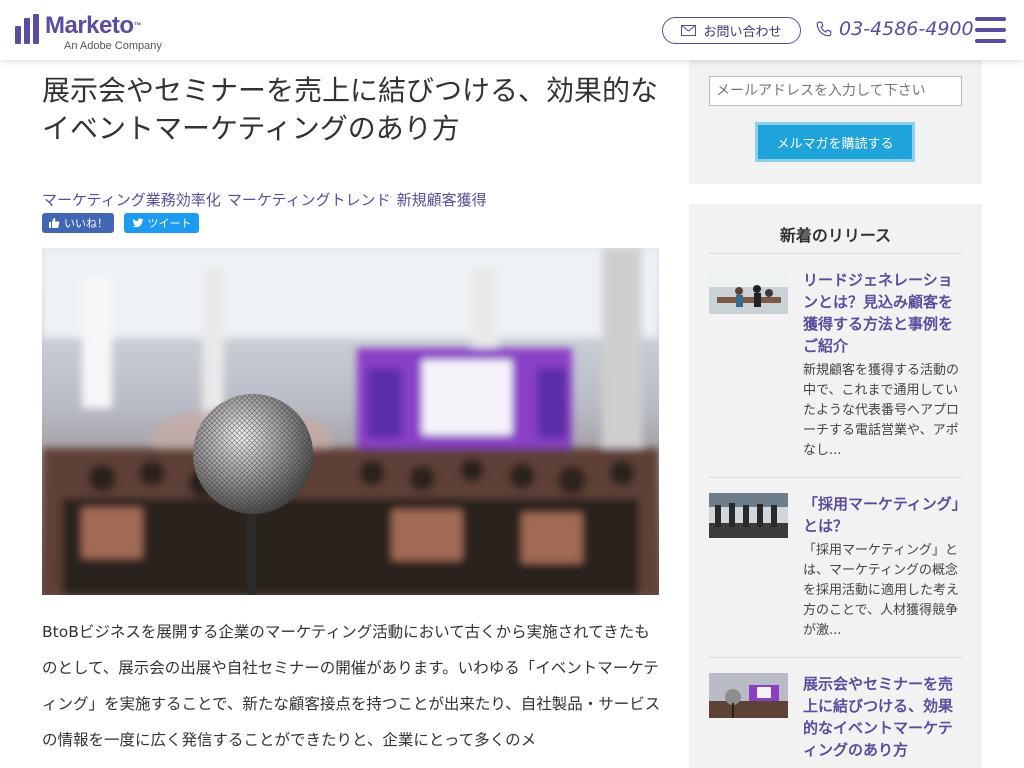 This screenshot has width=1024, height=768. I want to click on release-title: 展示会やセミナーを売上に結びつける、効果的なイベントマーケティングのあり方, so click(882, 717).